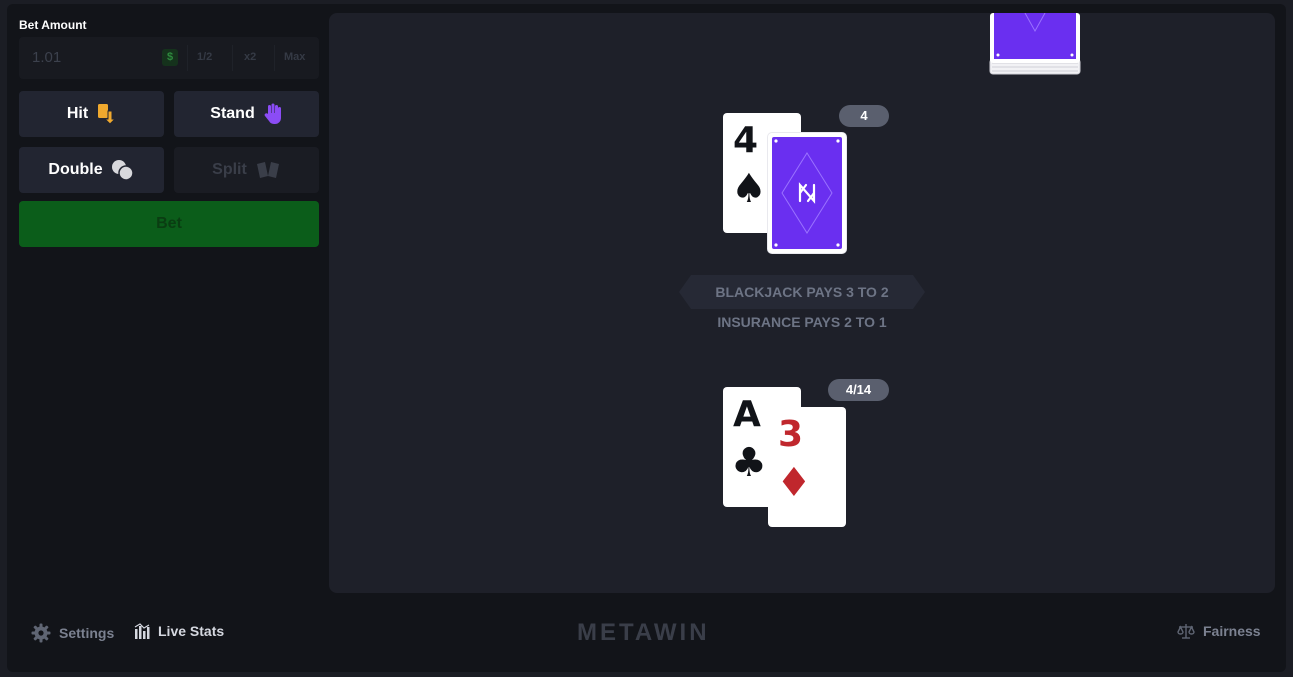 The height and width of the screenshot is (677, 1293). What do you see at coordinates (1035, 44) in the screenshot?
I see `card-deck` at bounding box center [1035, 44].